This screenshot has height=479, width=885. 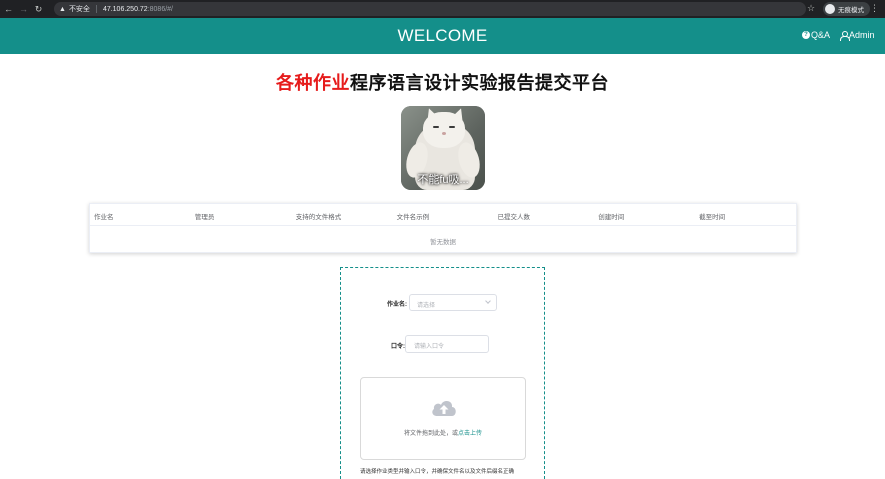 What do you see at coordinates (811, 8) in the screenshot?
I see `bookmark-star-icon: ☆` at bounding box center [811, 8].